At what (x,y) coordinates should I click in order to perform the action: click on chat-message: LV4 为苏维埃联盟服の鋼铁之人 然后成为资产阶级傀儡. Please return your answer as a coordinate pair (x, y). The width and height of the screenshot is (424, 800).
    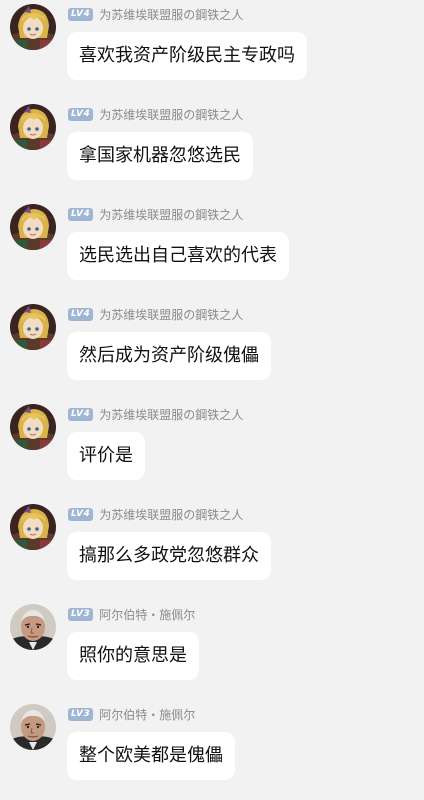
    Looking at the image, I should click on (212, 346).